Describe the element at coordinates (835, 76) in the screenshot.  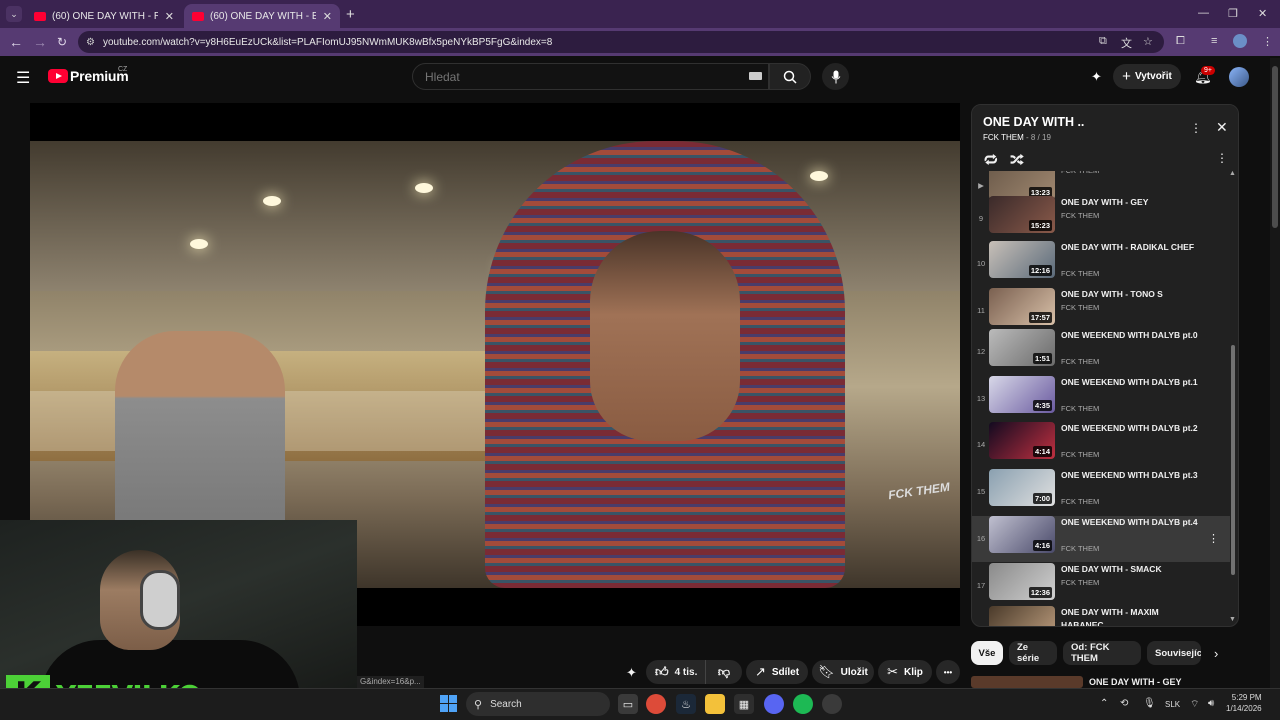
I see `voice-search-button` at that location.